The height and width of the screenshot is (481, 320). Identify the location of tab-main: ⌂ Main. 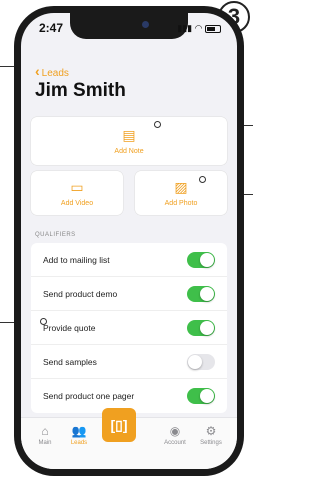
(45, 435).